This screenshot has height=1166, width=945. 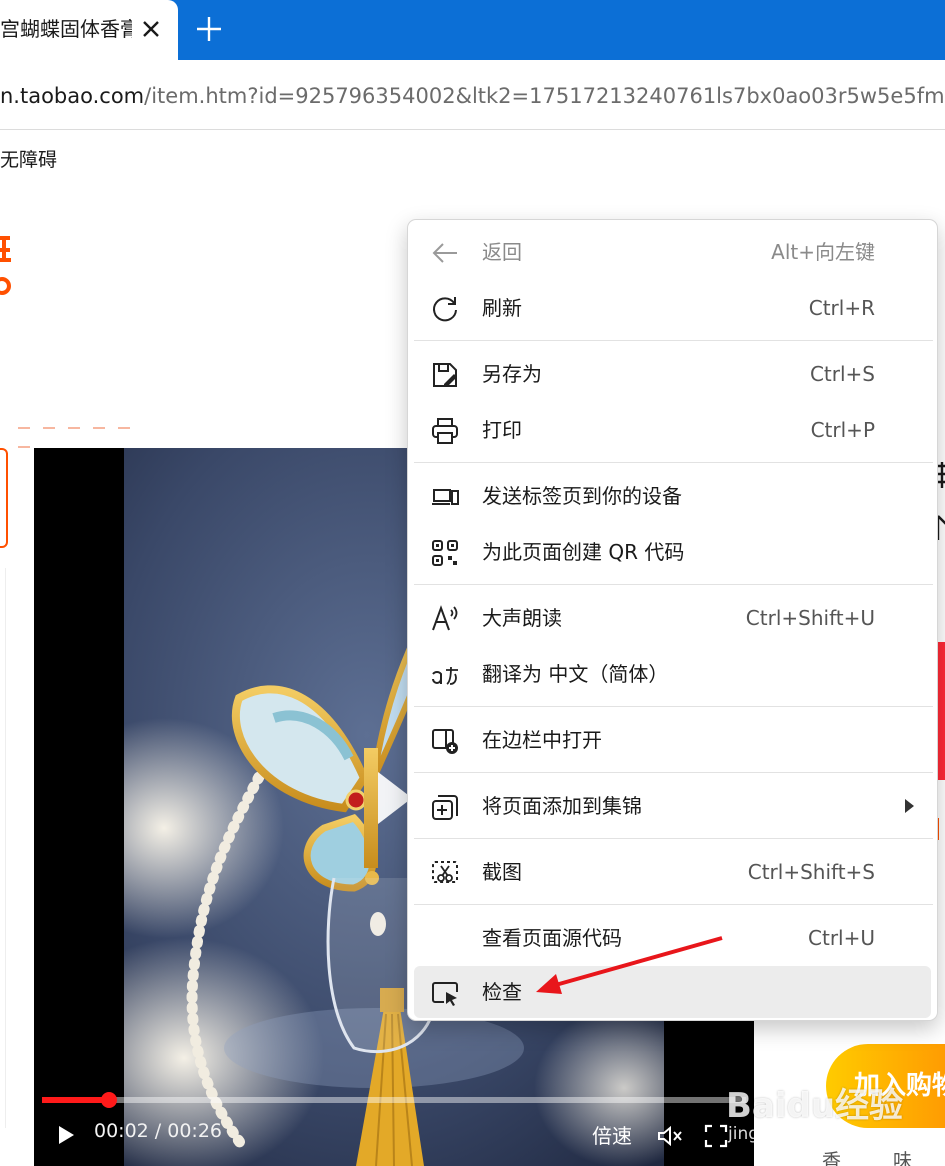 I want to click on video-progress-bar, so click(x=394, y=1100).